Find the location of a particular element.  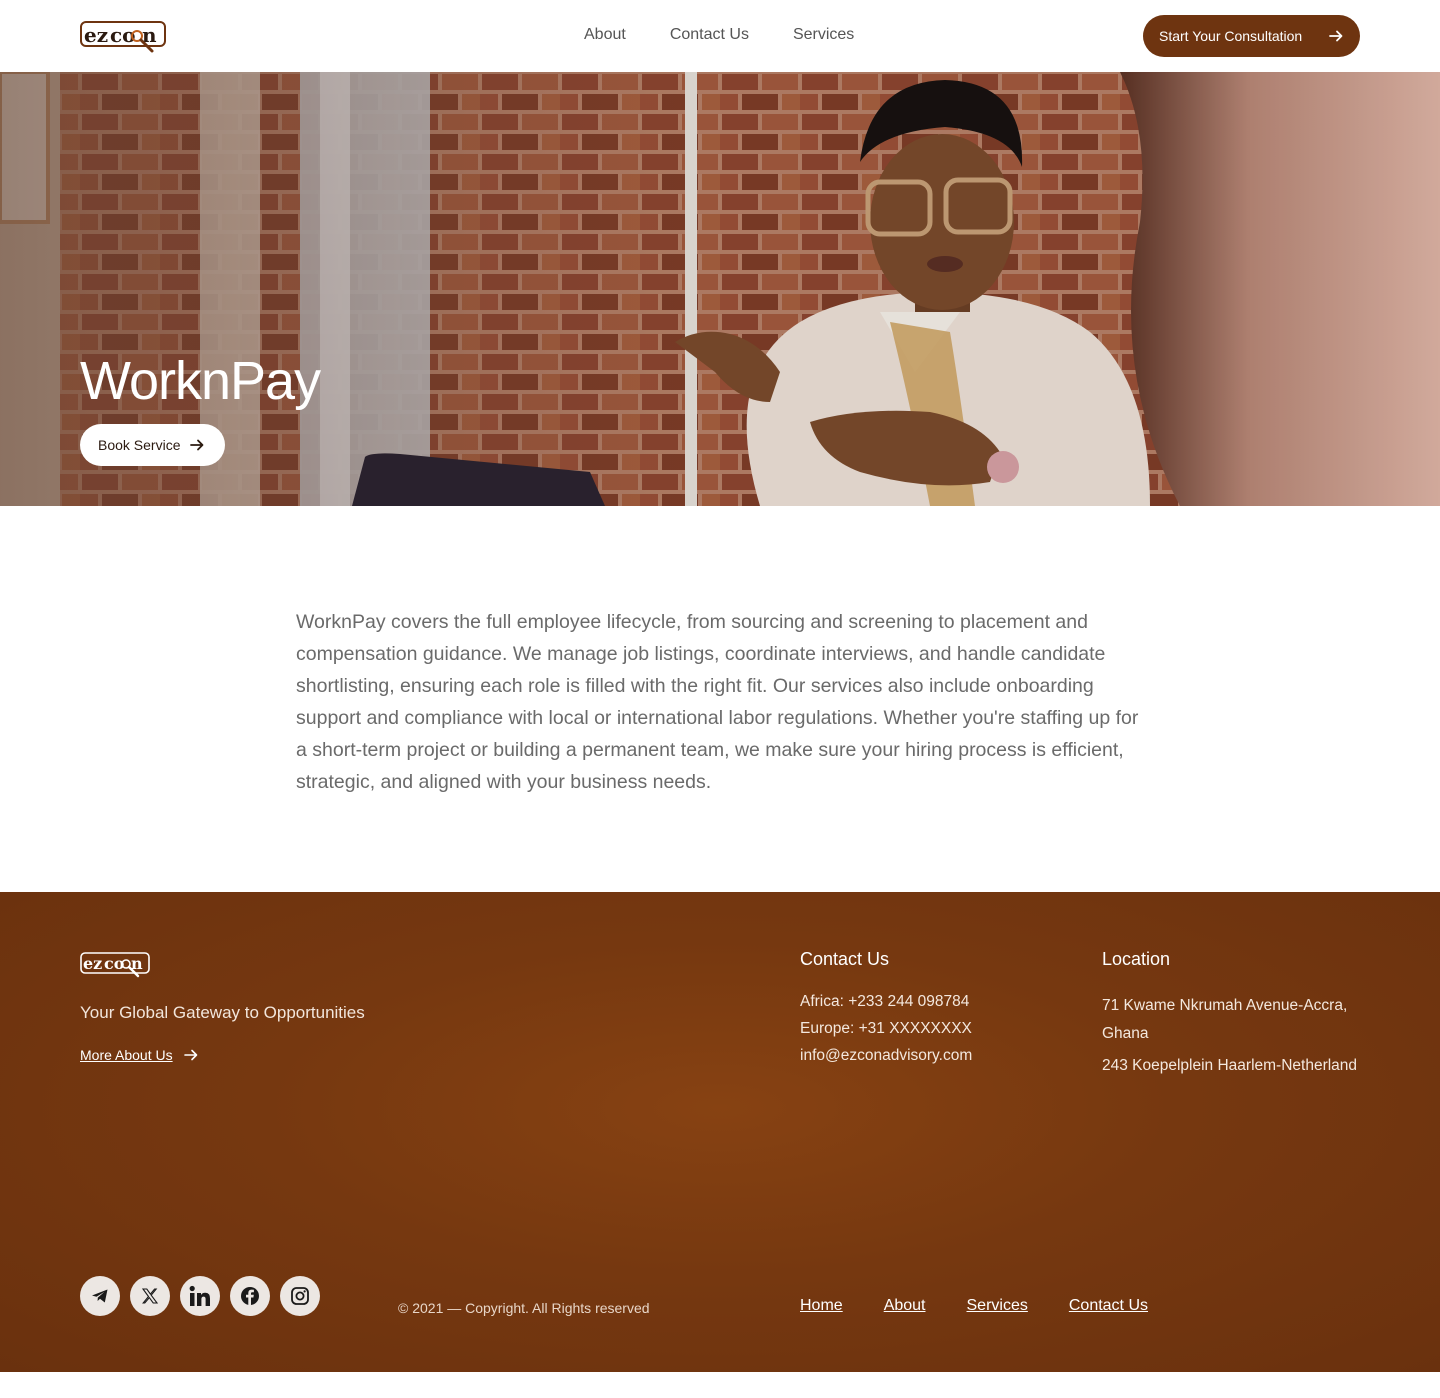

footer-nav: Home About Services Contact Us is located at coordinates (974, 1306).